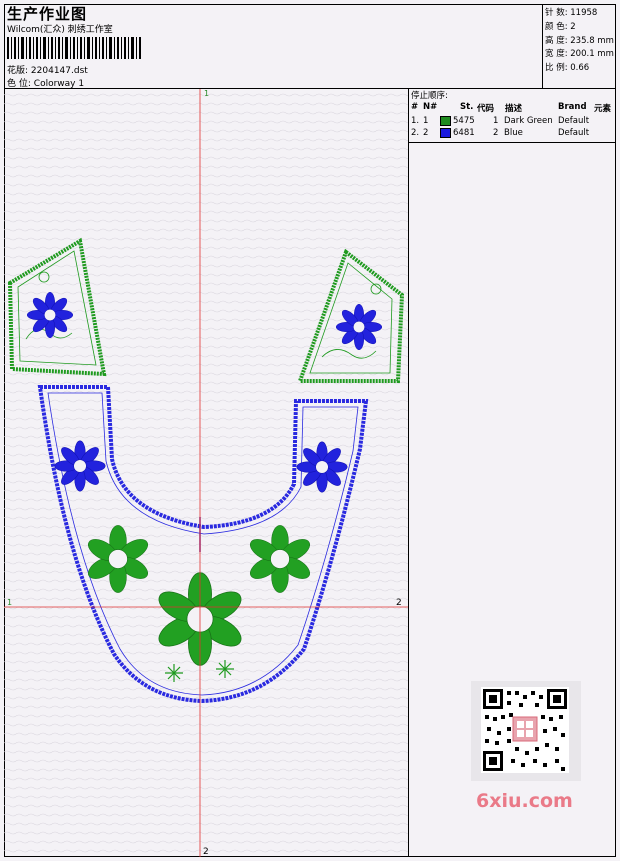 The height and width of the screenshot is (861, 620). What do you see at coordinates (467, 107) in the screenshot?
I see `col-stitches: St.` at bounding box center [467, 107].